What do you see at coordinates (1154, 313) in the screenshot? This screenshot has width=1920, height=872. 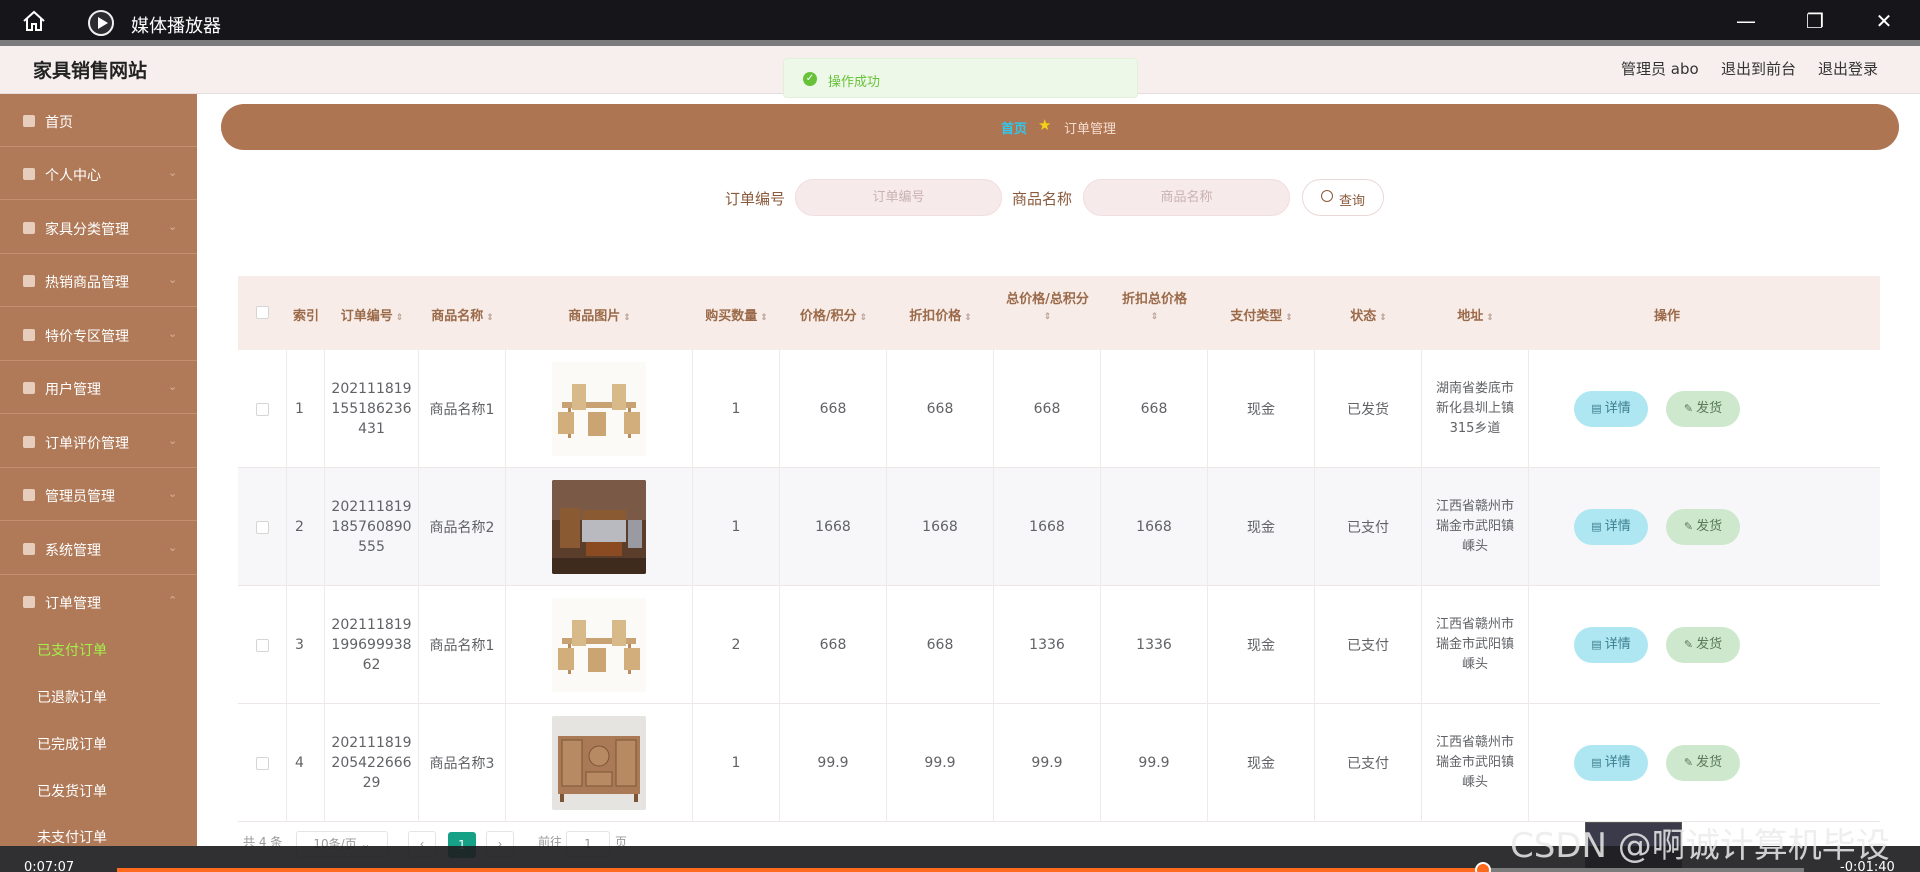 I see `col-discount-total: 折扣总价格 ⇕` at bounding box center [1154, 313].